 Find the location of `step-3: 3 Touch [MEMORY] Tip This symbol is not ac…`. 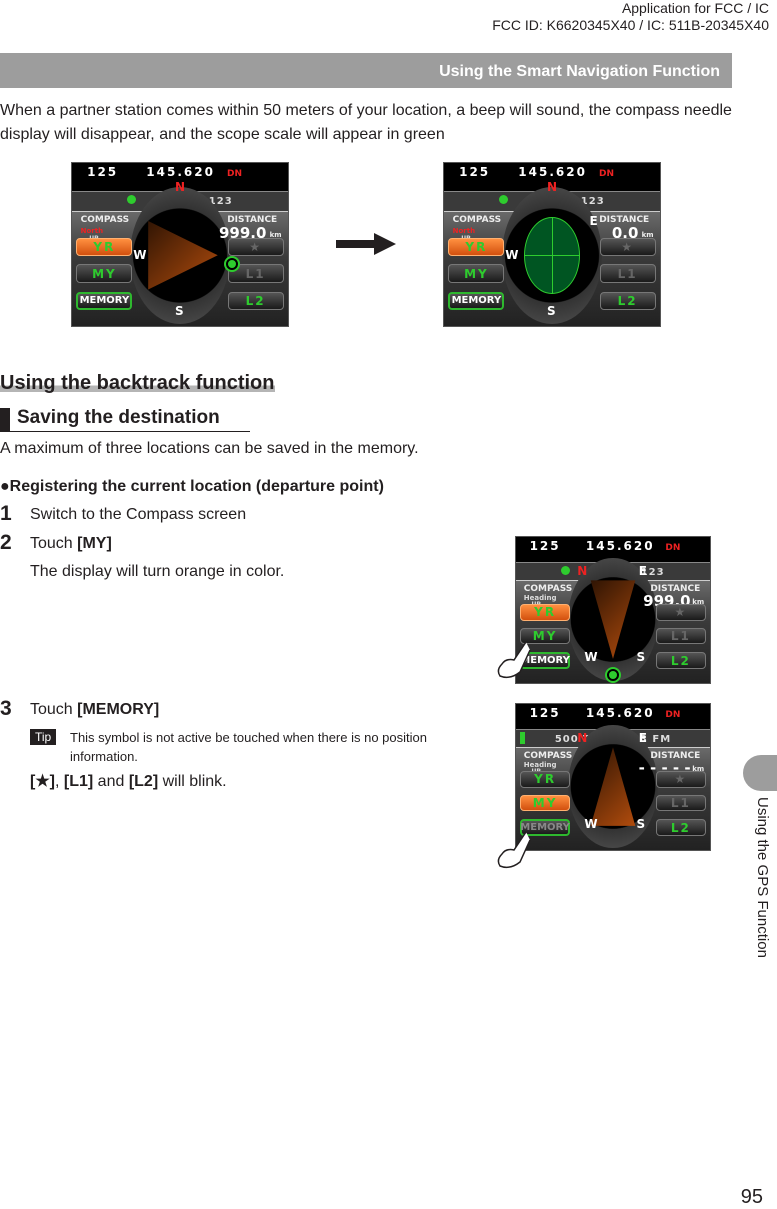

step-3: 3 Touch [MEMORY] Tip This symbol is not ac… is located at coordinates (235, 743).